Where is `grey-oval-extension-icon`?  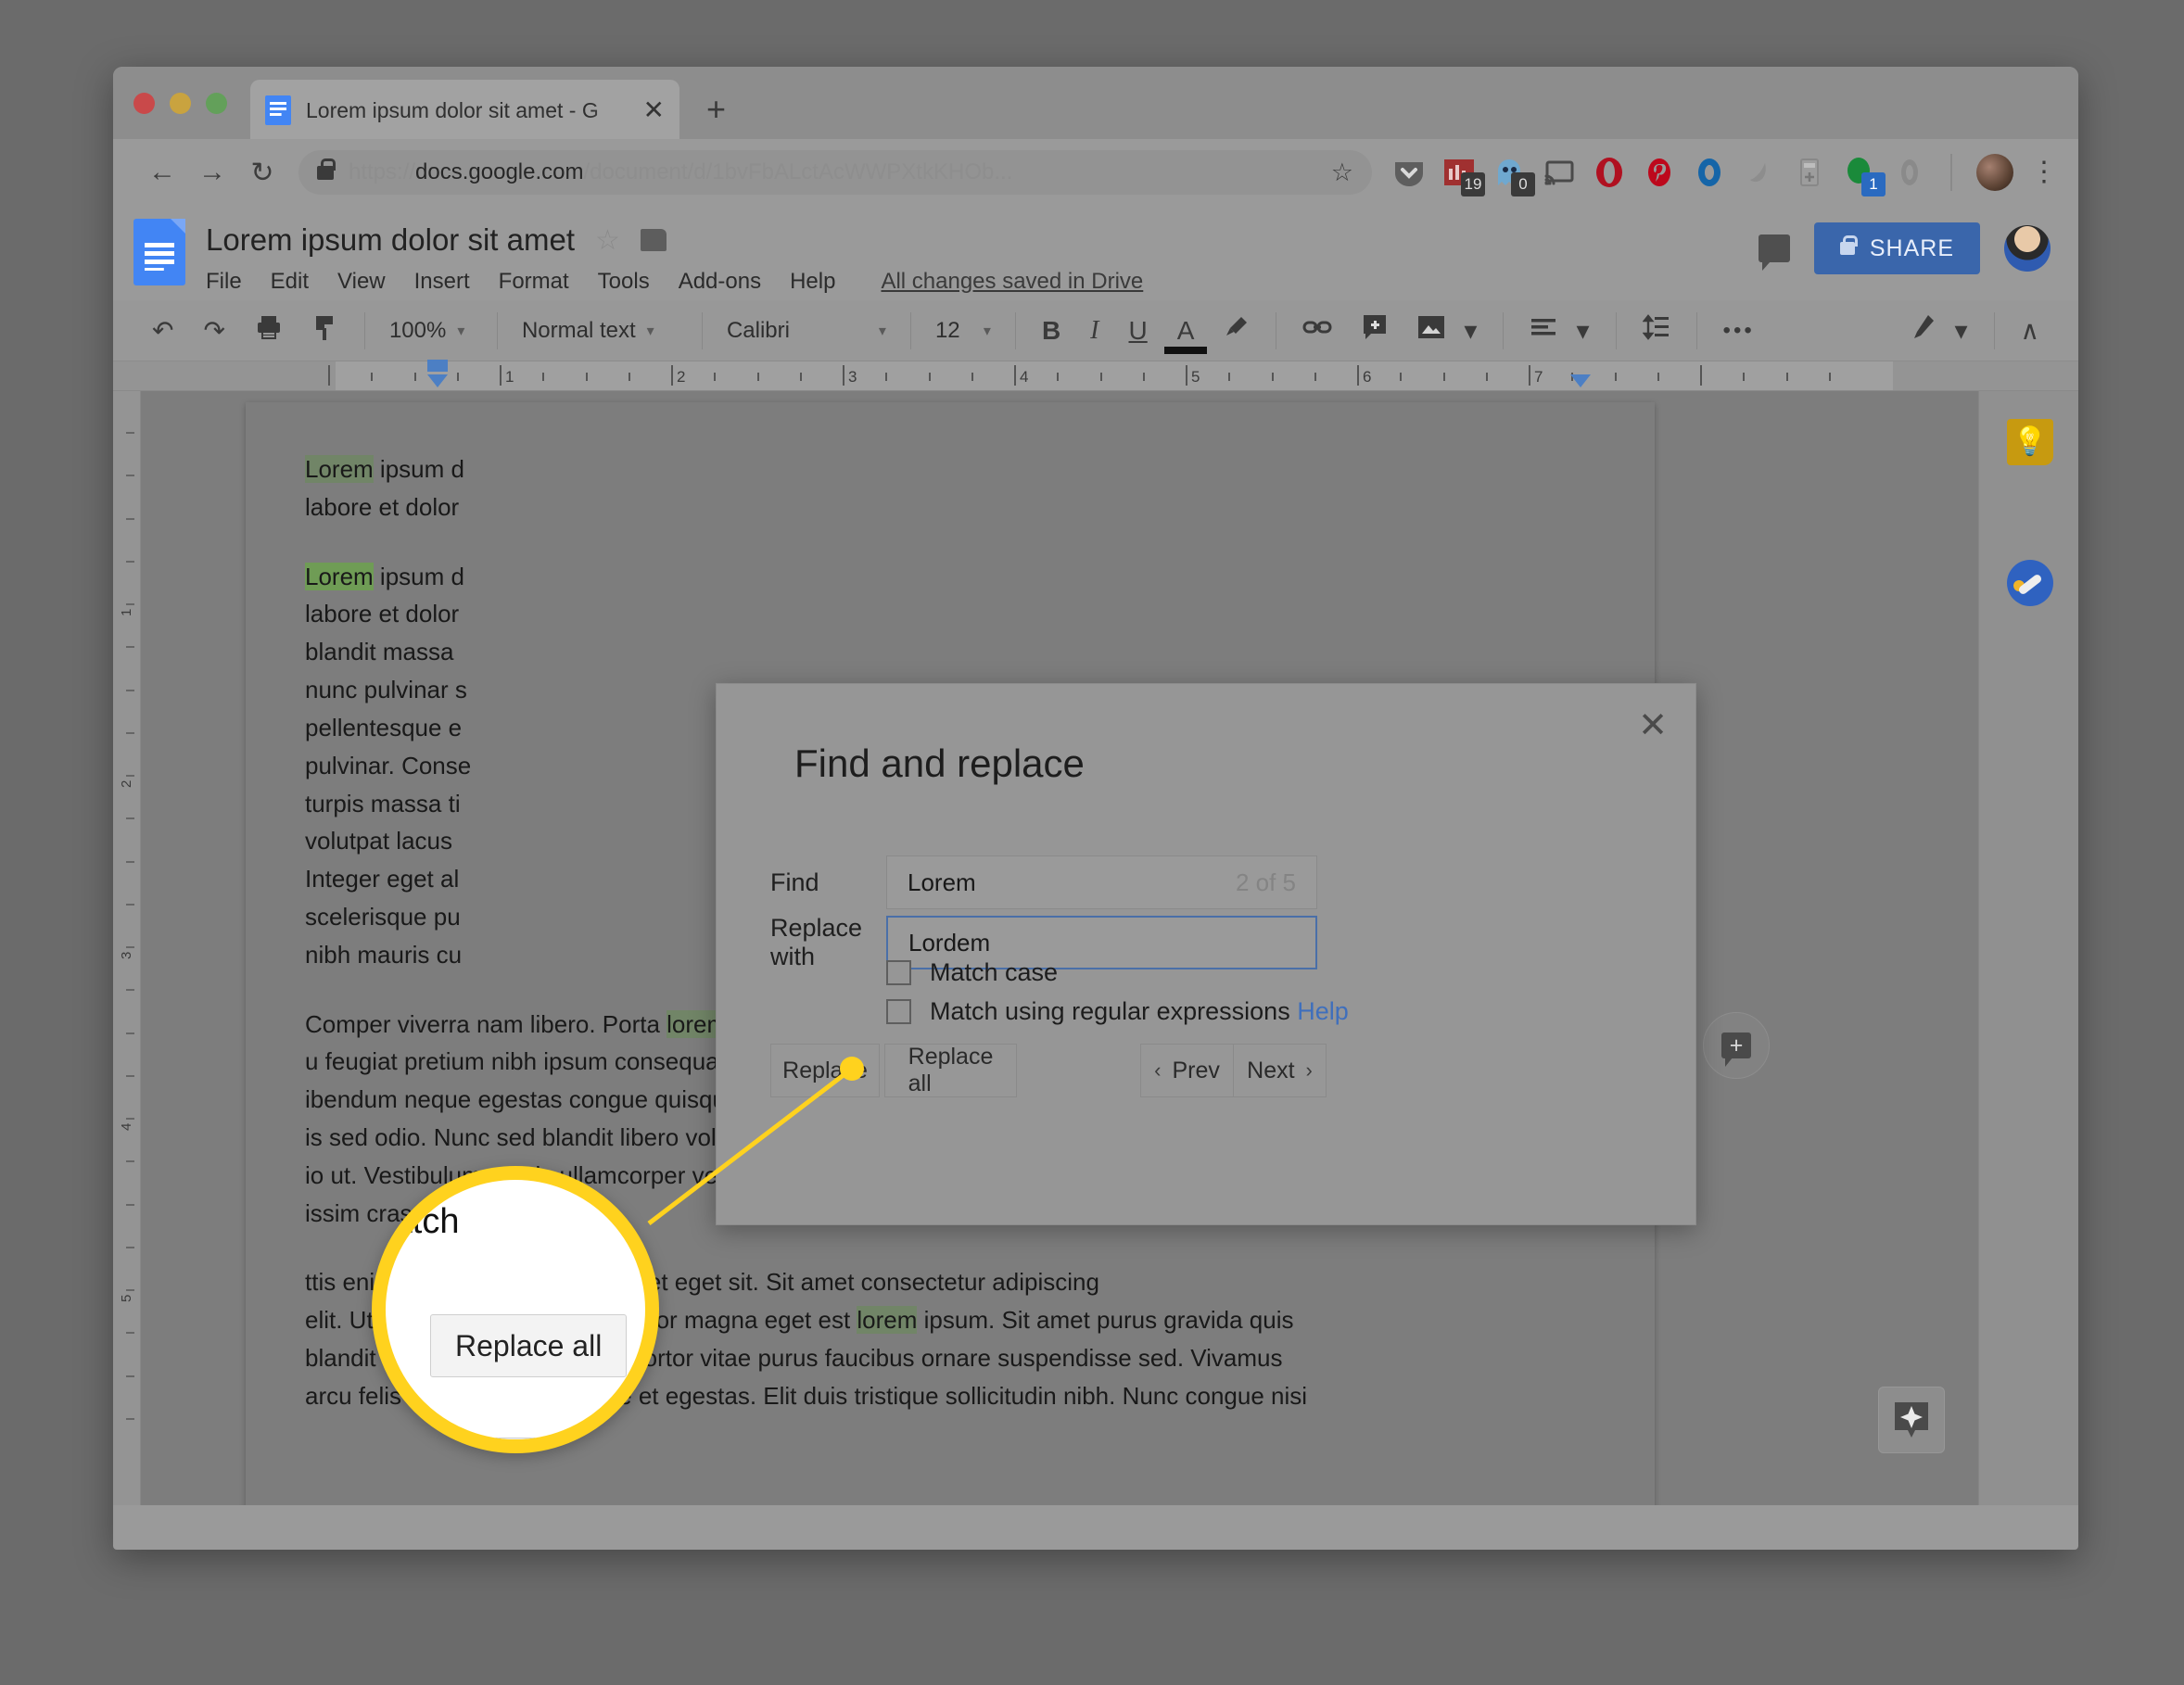 grey-oval-extension-icon is located at coordinates (1909, 172).